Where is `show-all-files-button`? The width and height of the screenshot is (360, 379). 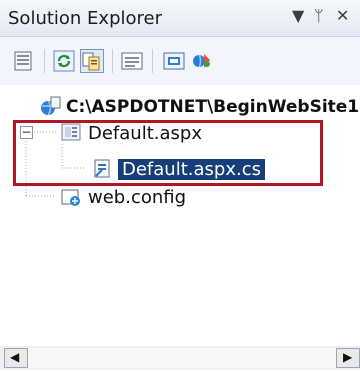
show-all-files-button is located at coordinates (92, 61).